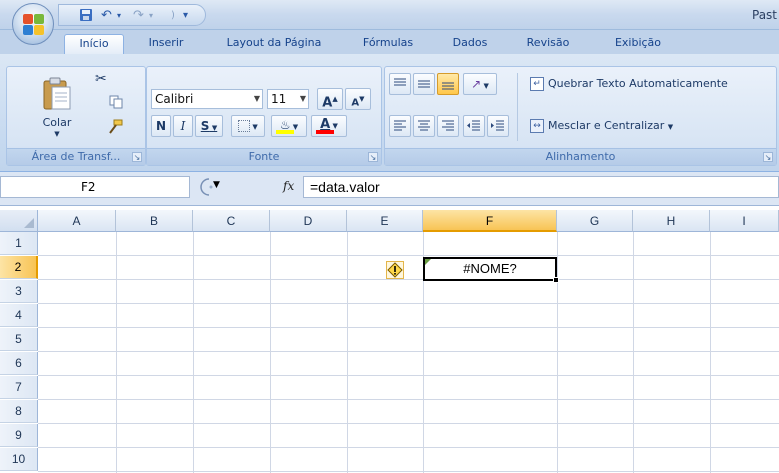 The image size is (779, 473). I want to click on increase-indent-icon, so click(497, 125).